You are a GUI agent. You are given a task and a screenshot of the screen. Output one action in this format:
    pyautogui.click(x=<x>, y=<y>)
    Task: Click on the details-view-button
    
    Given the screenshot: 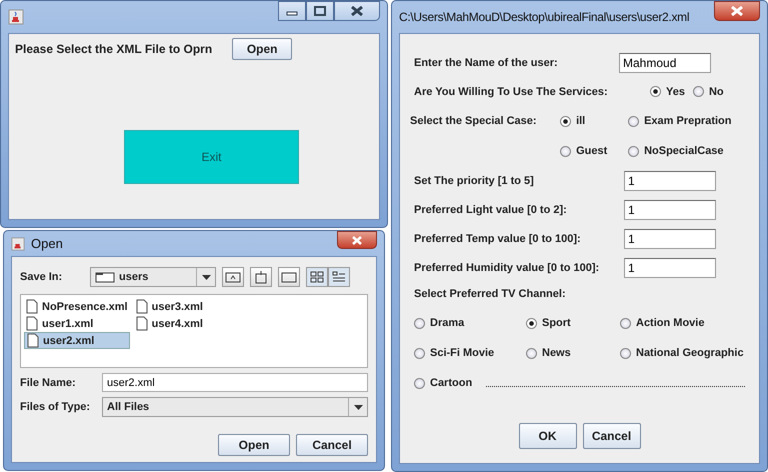 What is the action you would take?
    pyautogui.click(x=339, y=277)
    